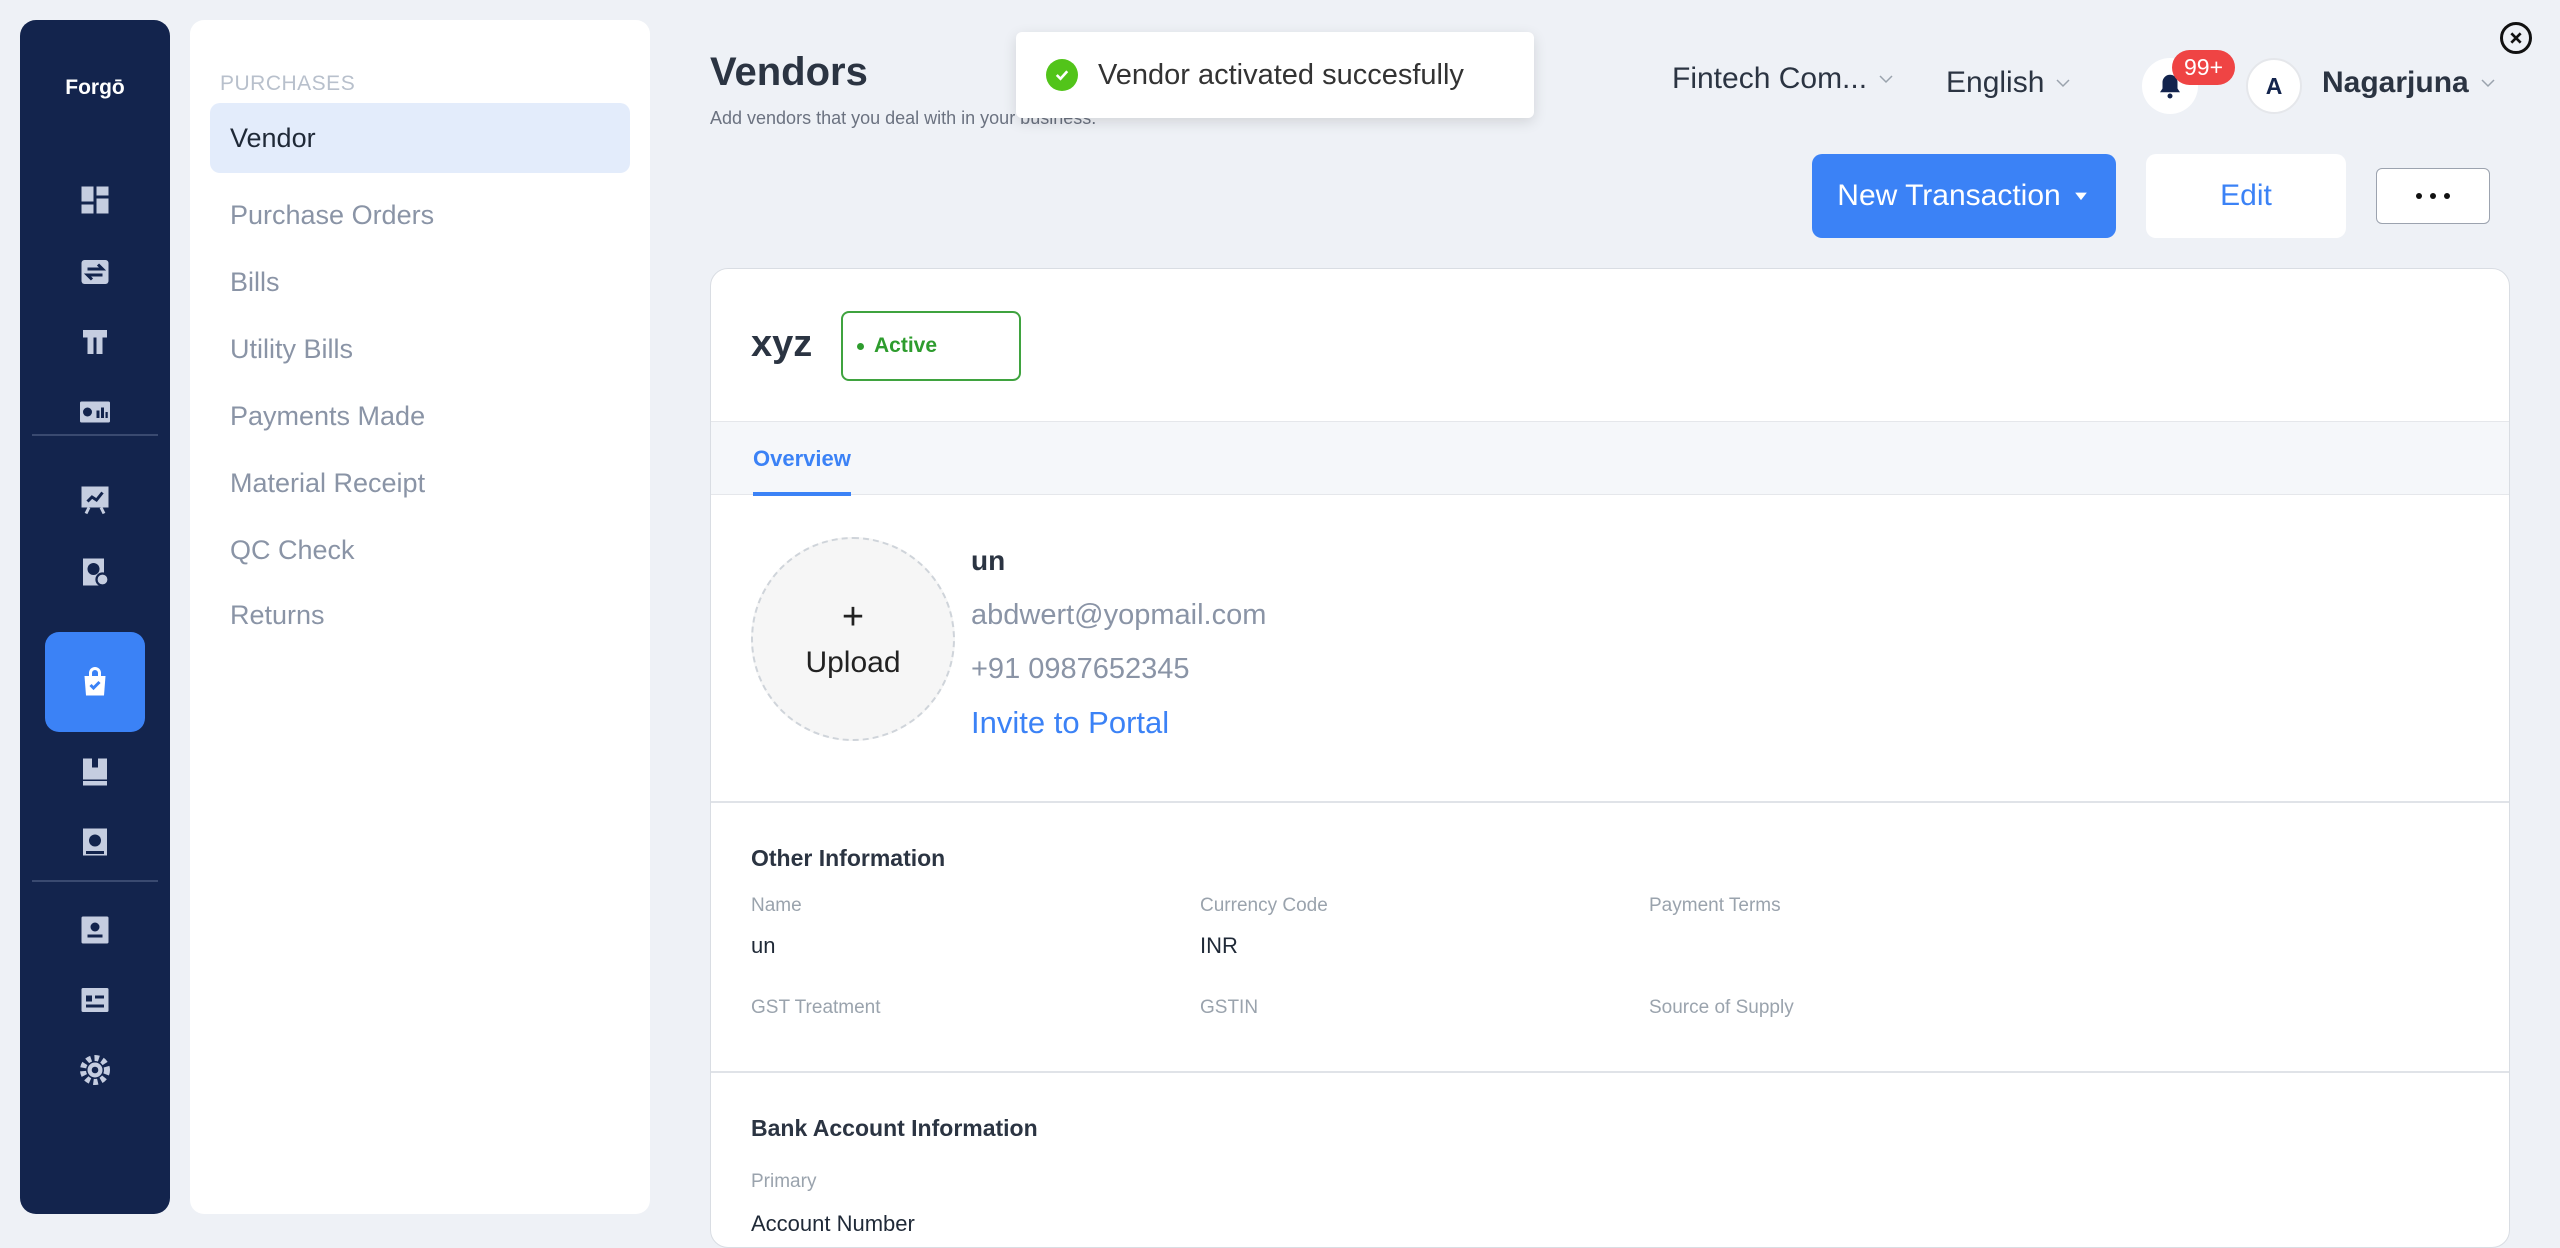  I want to click on language-selector: English, so click(2009, 83).